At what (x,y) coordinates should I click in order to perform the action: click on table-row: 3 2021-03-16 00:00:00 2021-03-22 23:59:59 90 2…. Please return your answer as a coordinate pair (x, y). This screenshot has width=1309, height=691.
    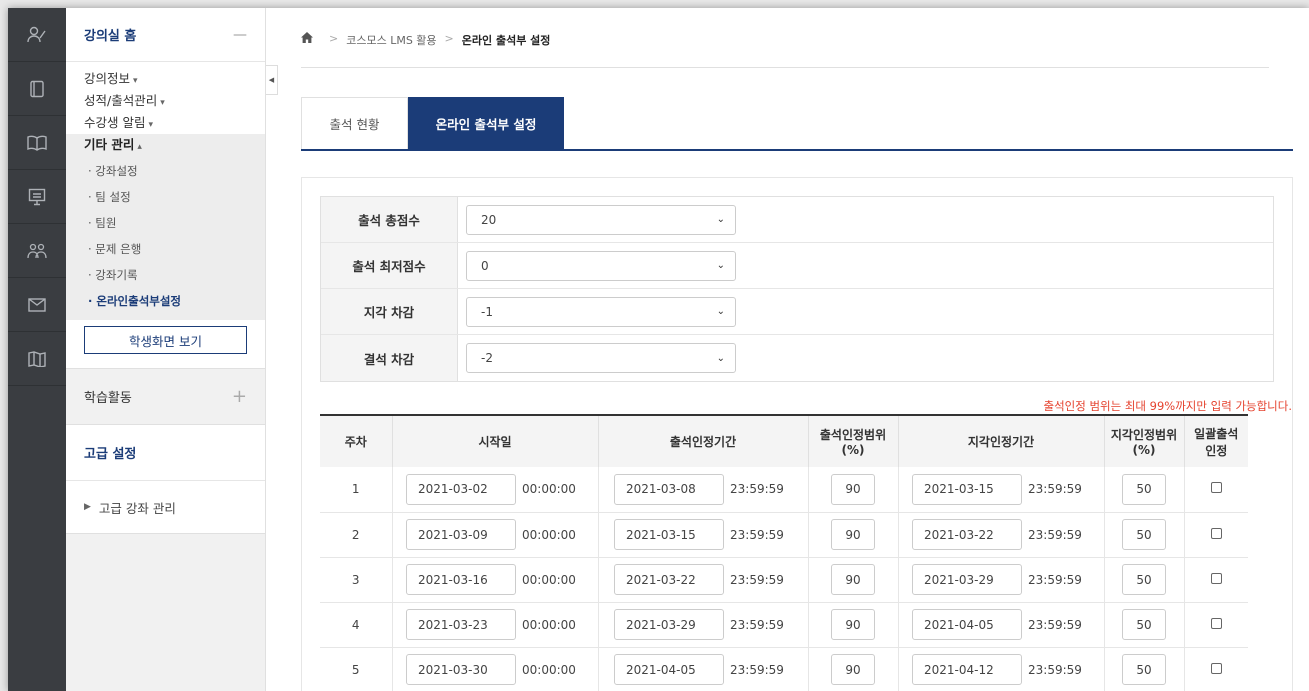
    Looking at the image, I should click on (784, 580).